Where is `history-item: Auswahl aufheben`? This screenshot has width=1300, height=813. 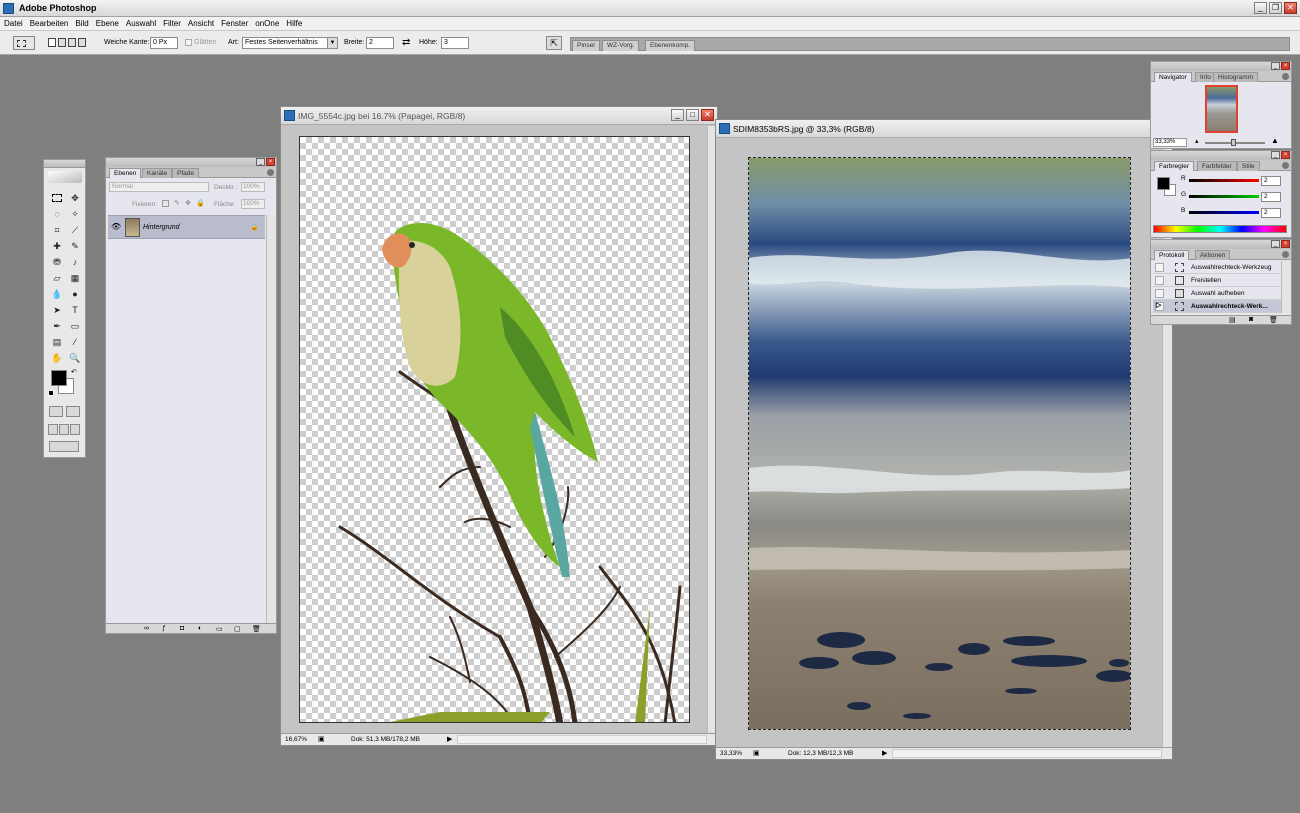 history-item: Auswahl aufheben is located at coordinates (1217, 293).